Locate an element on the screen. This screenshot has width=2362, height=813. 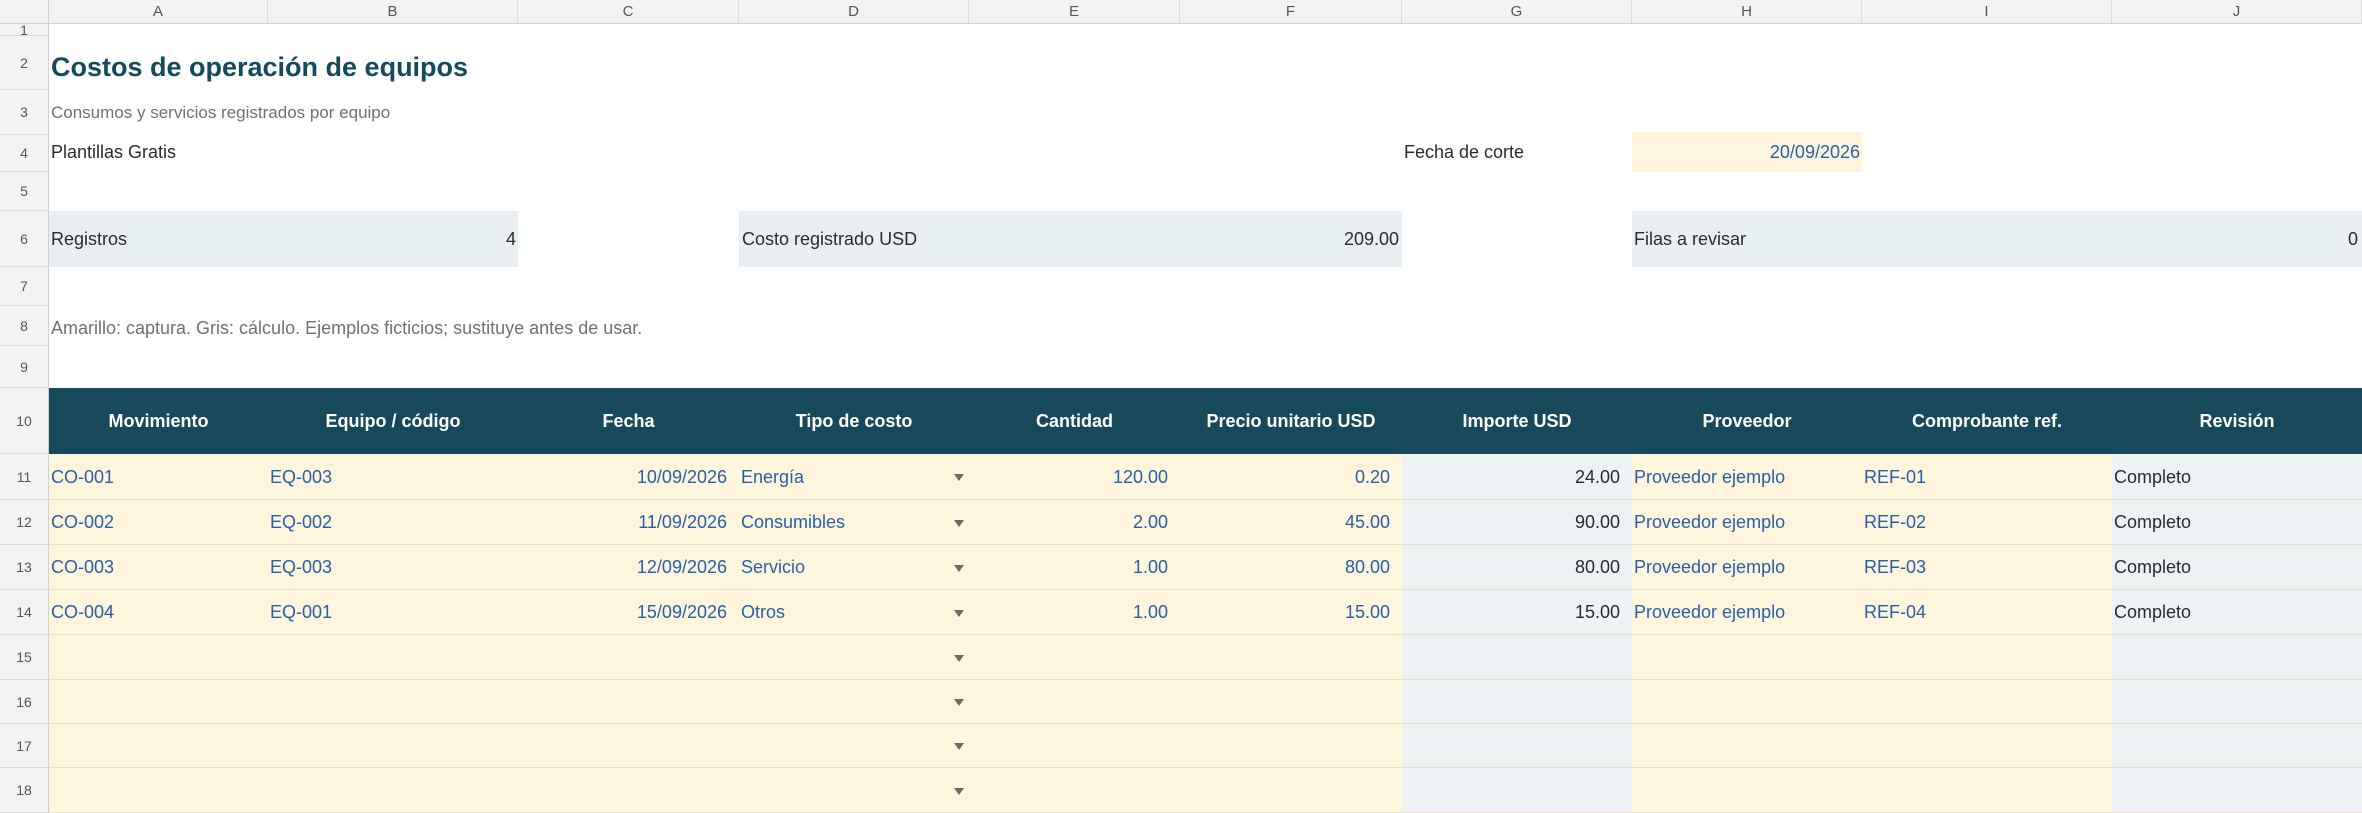
cell-fecha: 12/09/2026 is located at coordinates (628, 567).